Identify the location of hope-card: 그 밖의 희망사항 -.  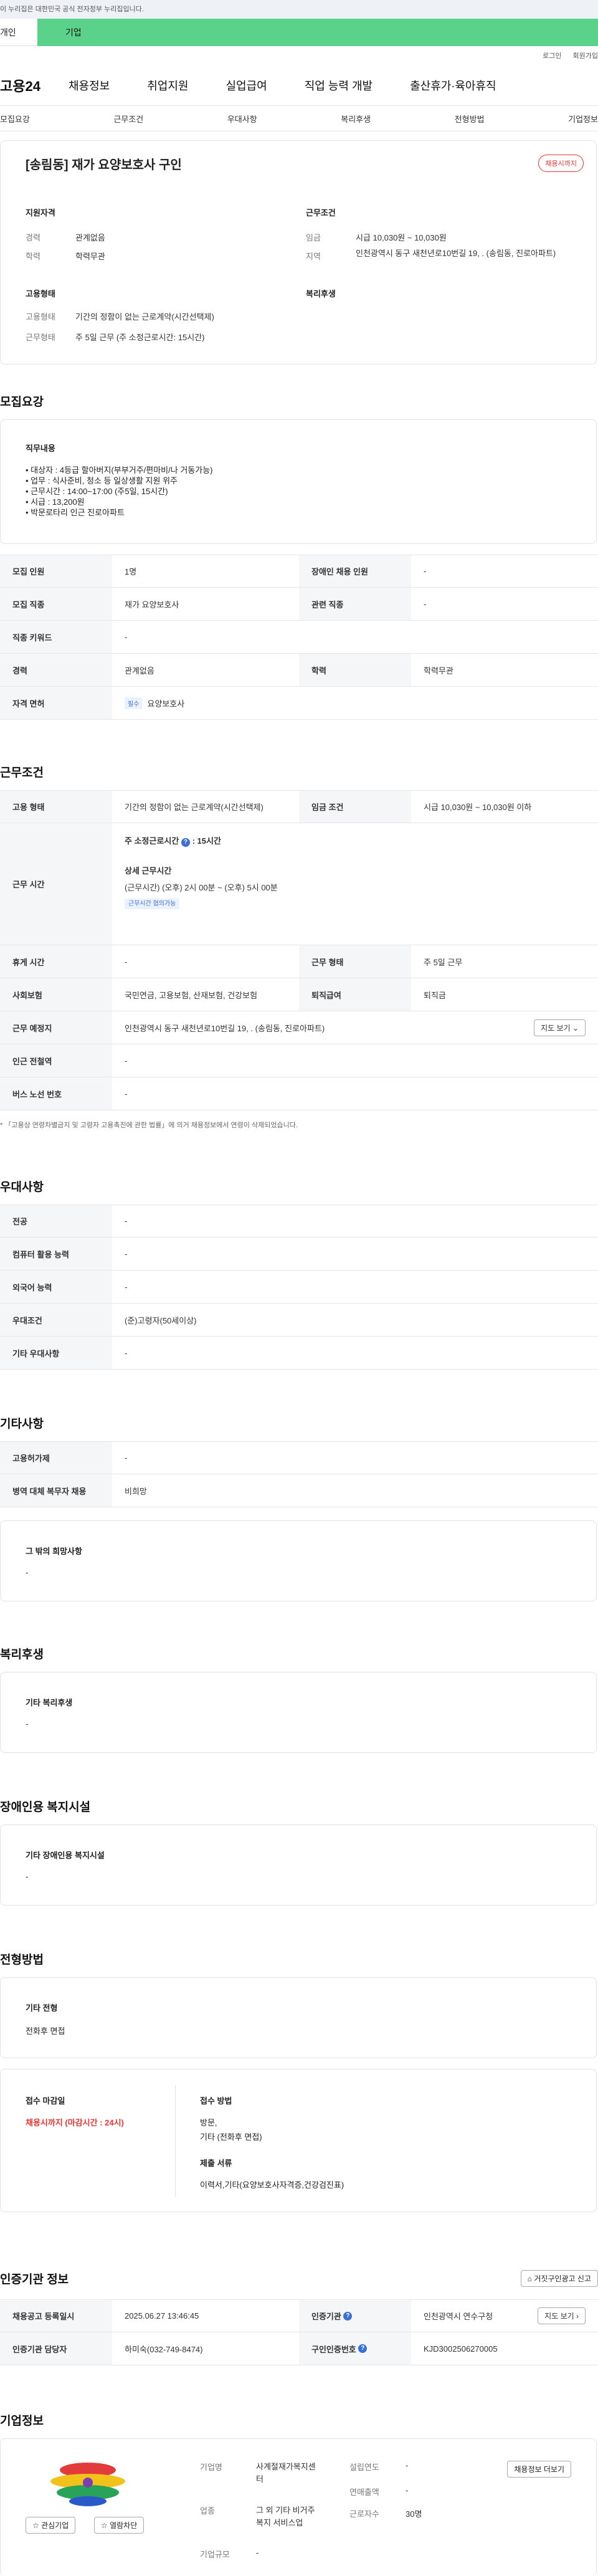
(298, 1560).